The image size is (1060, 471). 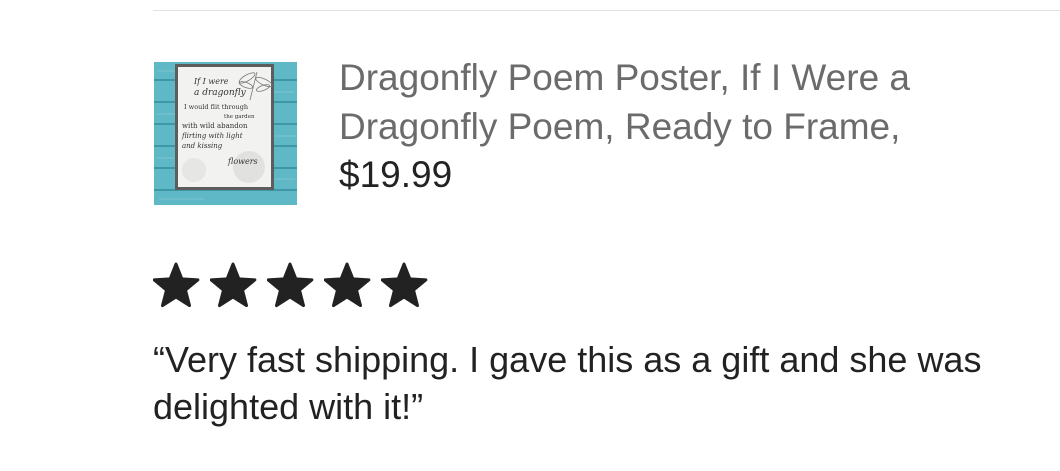 What do you see at coordinates (211, 81) in the screenshot?
I see `poem-line-1: If I were` at bounding box center [211, 81].